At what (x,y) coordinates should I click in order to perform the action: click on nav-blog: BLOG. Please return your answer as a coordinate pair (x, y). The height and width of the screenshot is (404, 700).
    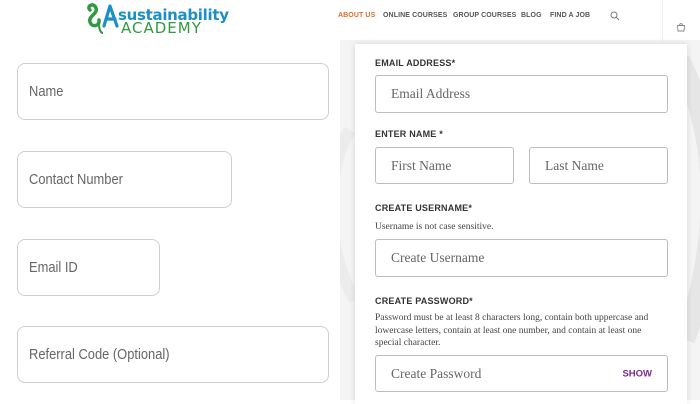
    Looking at the image, I should click on (531, 15).